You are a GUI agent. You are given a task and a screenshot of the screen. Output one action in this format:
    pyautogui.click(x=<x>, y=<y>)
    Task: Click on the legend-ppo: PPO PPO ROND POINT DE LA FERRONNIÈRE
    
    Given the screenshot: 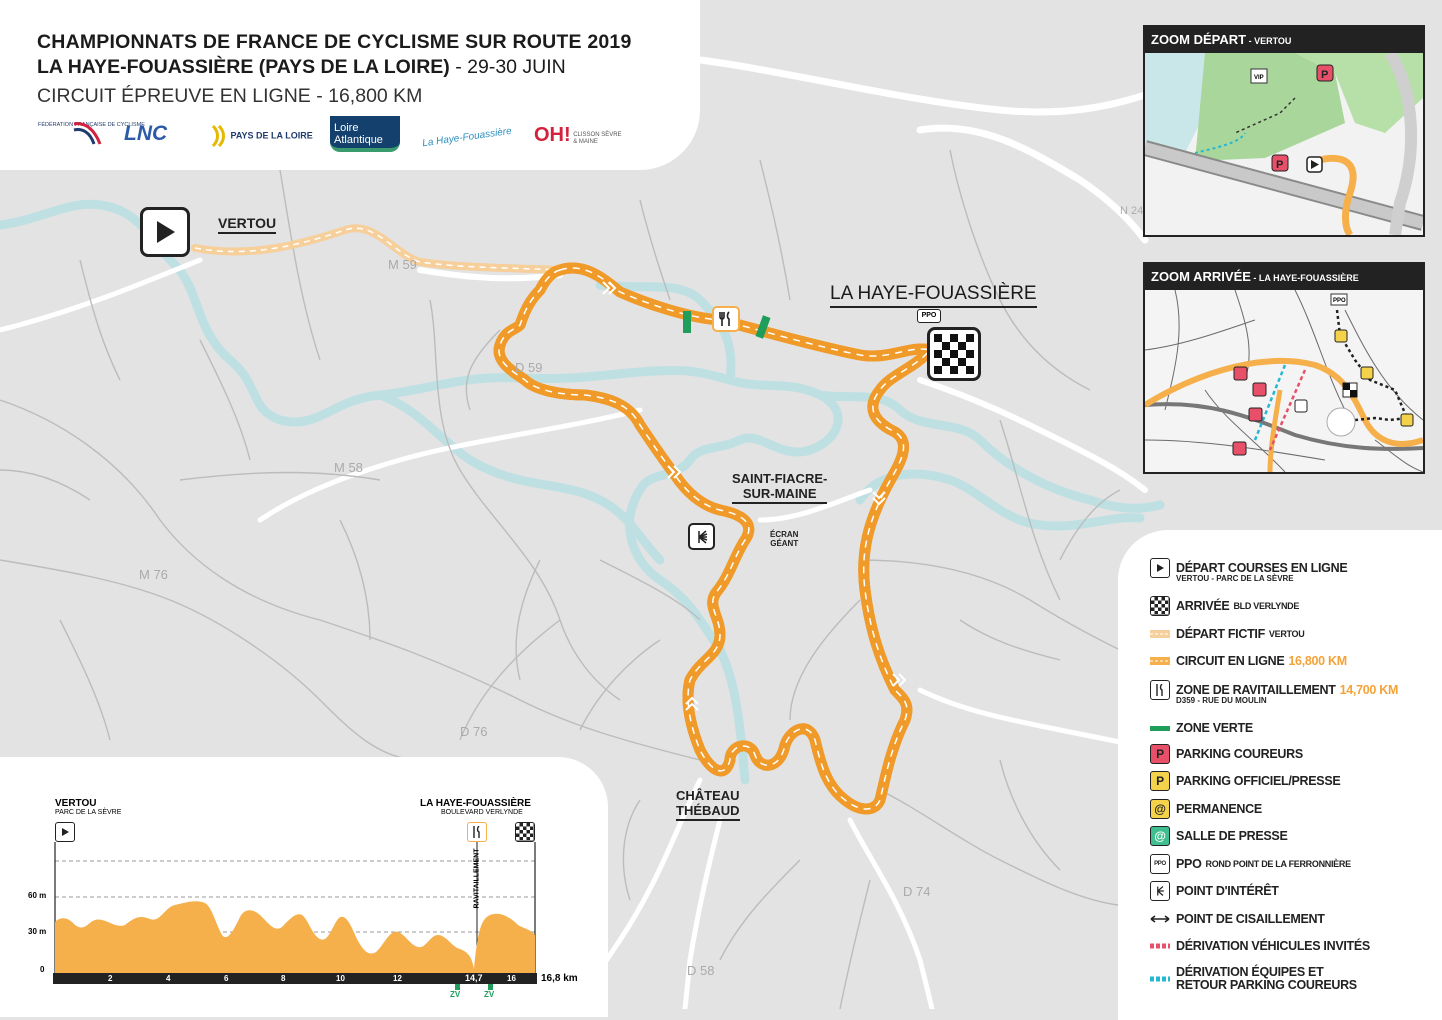 What is the action you would take?
    pyautogui.click(x=1250, y=864)
    